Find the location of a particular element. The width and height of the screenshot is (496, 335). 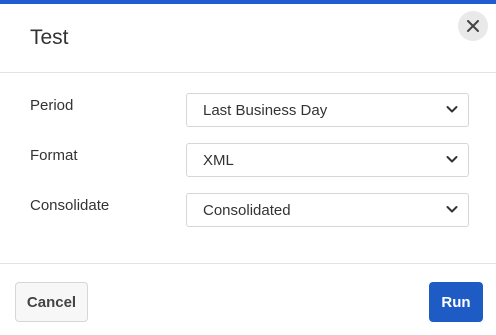

cancel-button: Cancel is located at coordinates (51, 302).